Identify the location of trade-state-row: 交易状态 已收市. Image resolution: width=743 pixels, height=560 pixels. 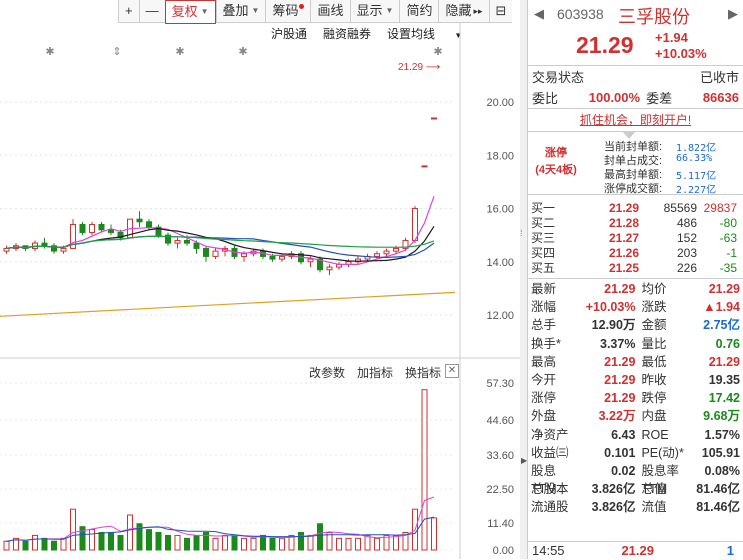
(635, 76).